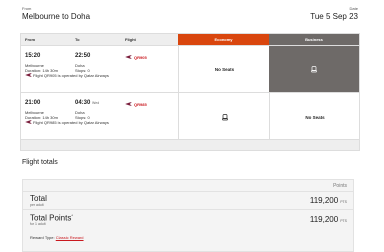  Describe the element at coordinates (38, 224) in the screenshot. I see `total-points-sublabel: for 1 adult` at that location.